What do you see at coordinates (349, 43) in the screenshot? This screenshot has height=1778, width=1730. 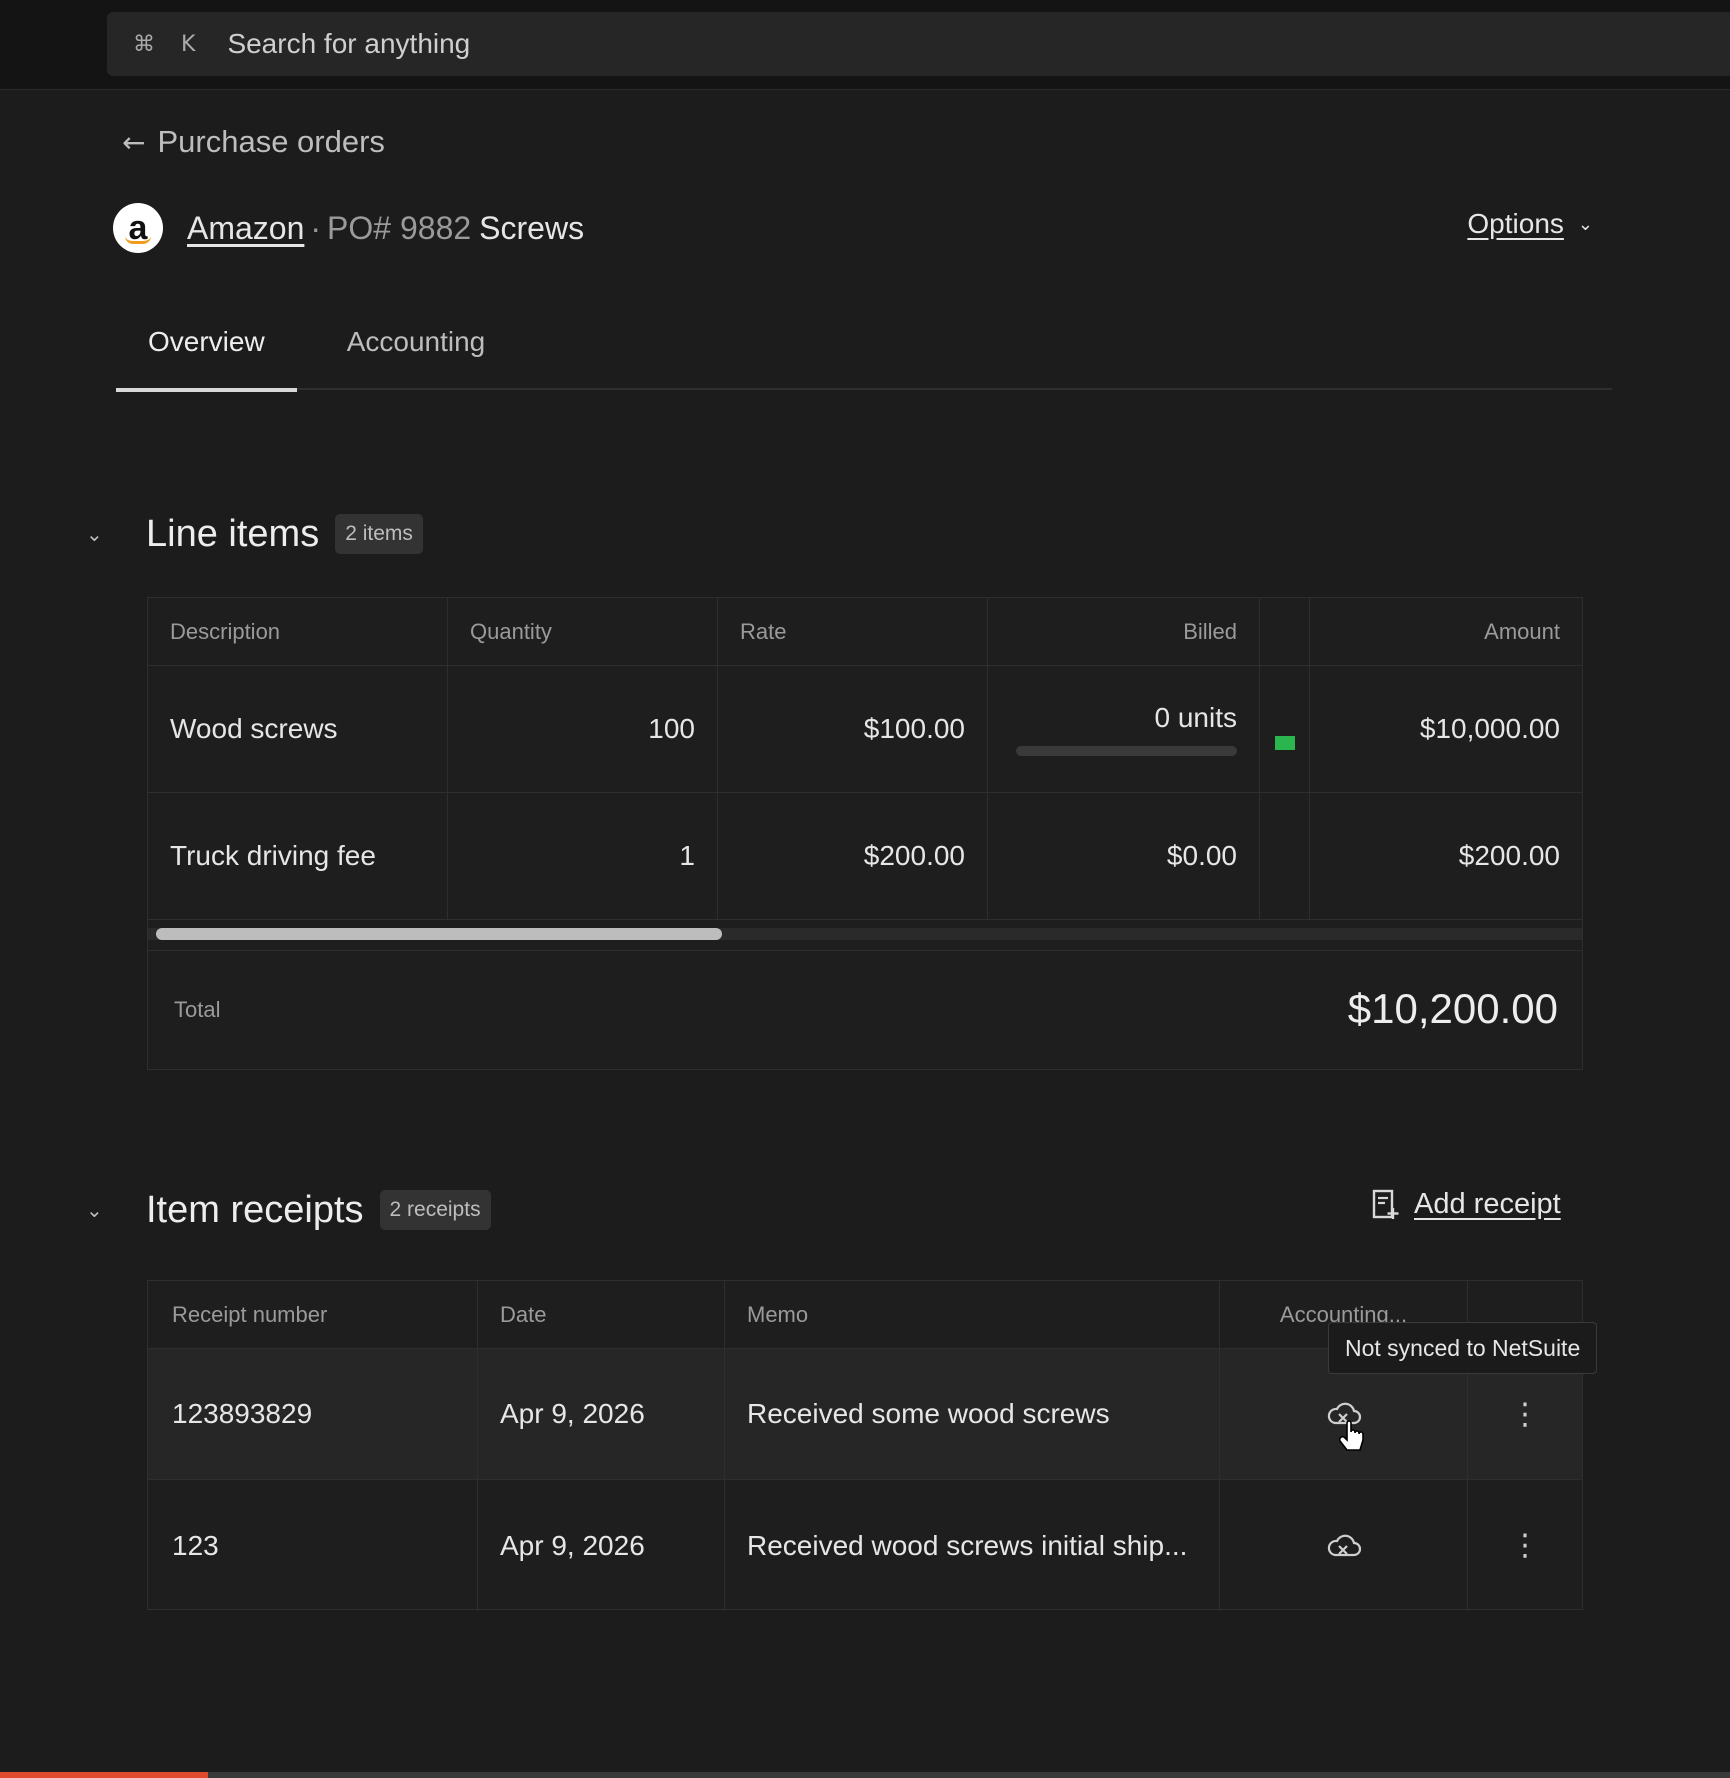 I see `search-placeholder: Search for anything` at bounding box center [349, 43].